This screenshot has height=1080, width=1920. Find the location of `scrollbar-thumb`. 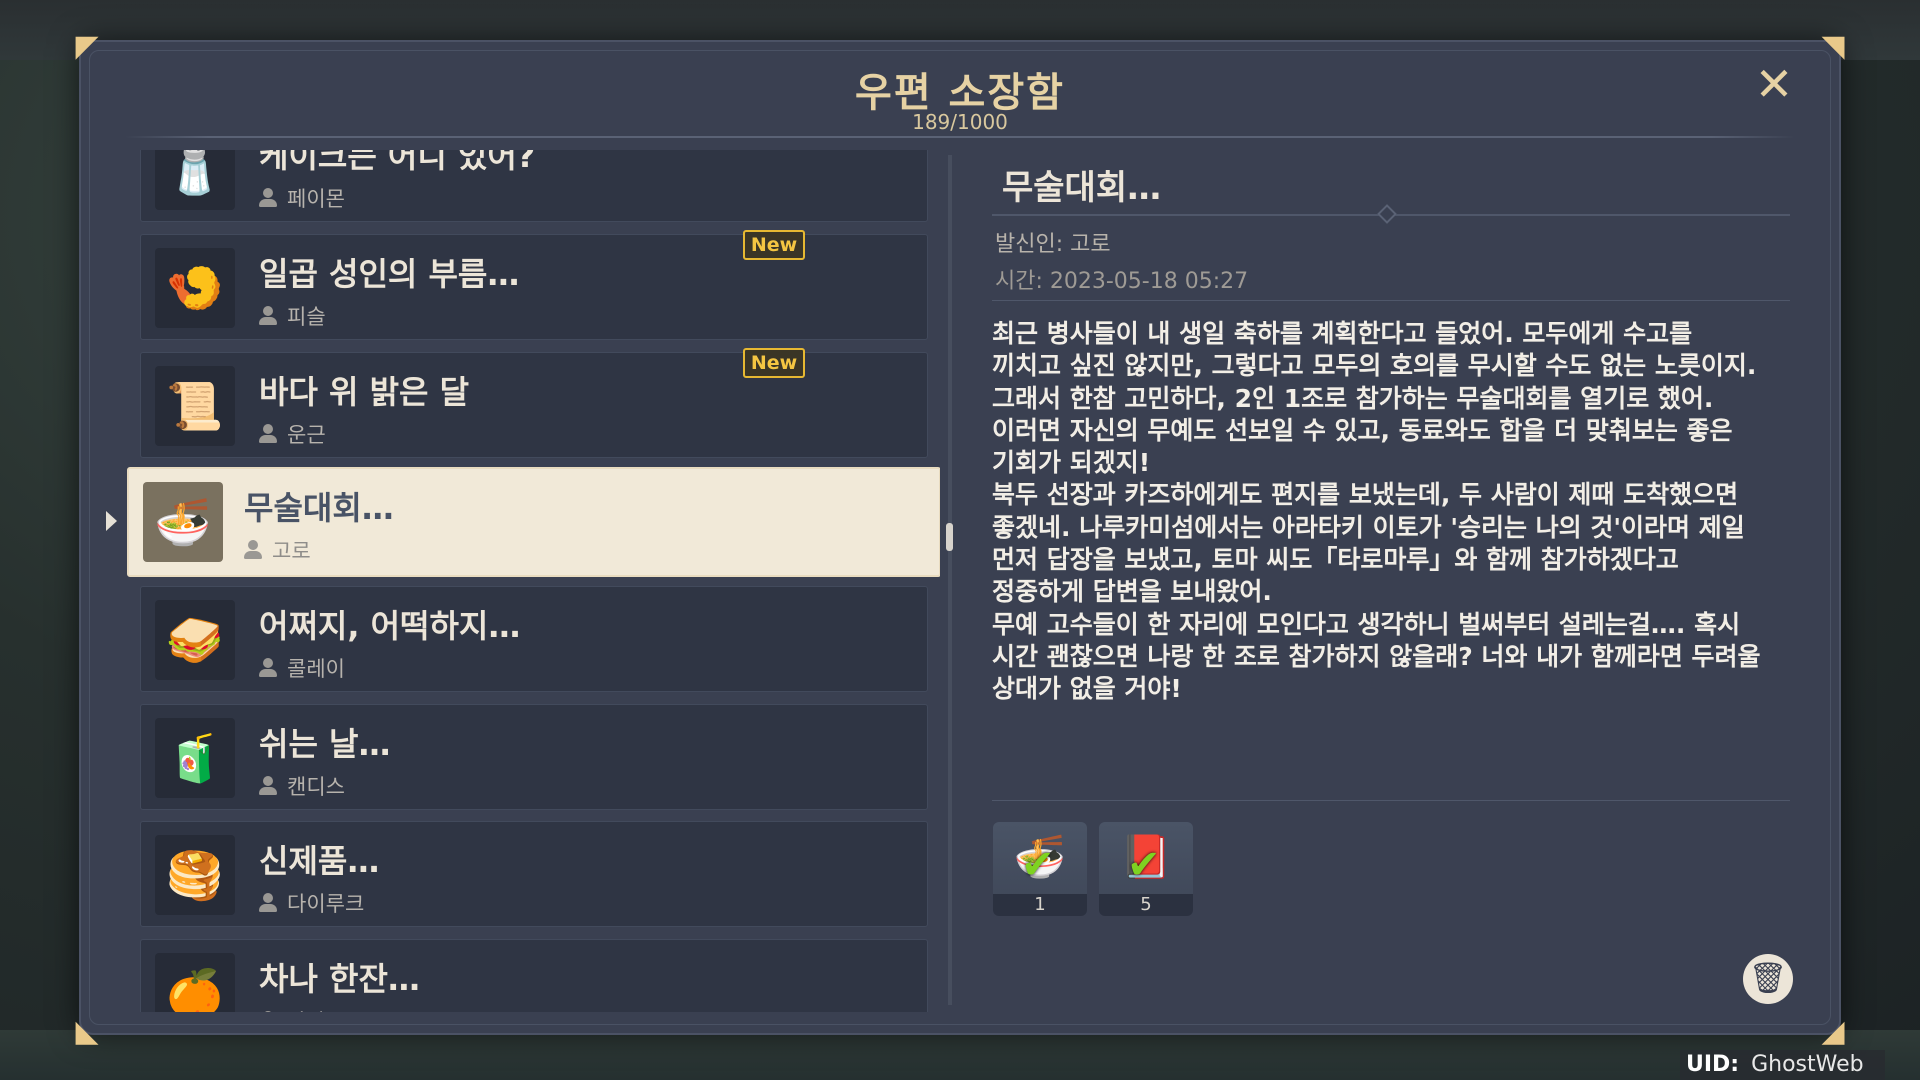

scrollbar-thumb is located at coordinates (949, 537).